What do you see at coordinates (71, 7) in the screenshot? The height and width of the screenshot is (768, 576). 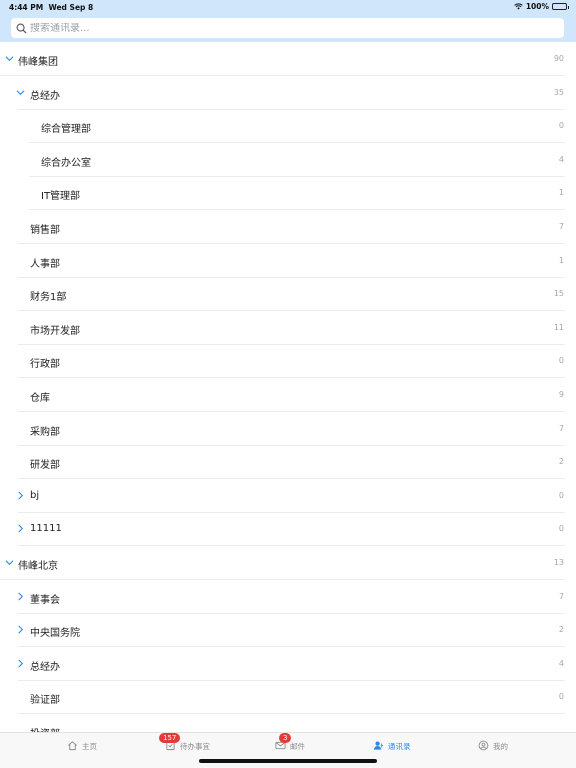 I see `status-date-text: Wed Sep 8` at bounding box center [71, 7].